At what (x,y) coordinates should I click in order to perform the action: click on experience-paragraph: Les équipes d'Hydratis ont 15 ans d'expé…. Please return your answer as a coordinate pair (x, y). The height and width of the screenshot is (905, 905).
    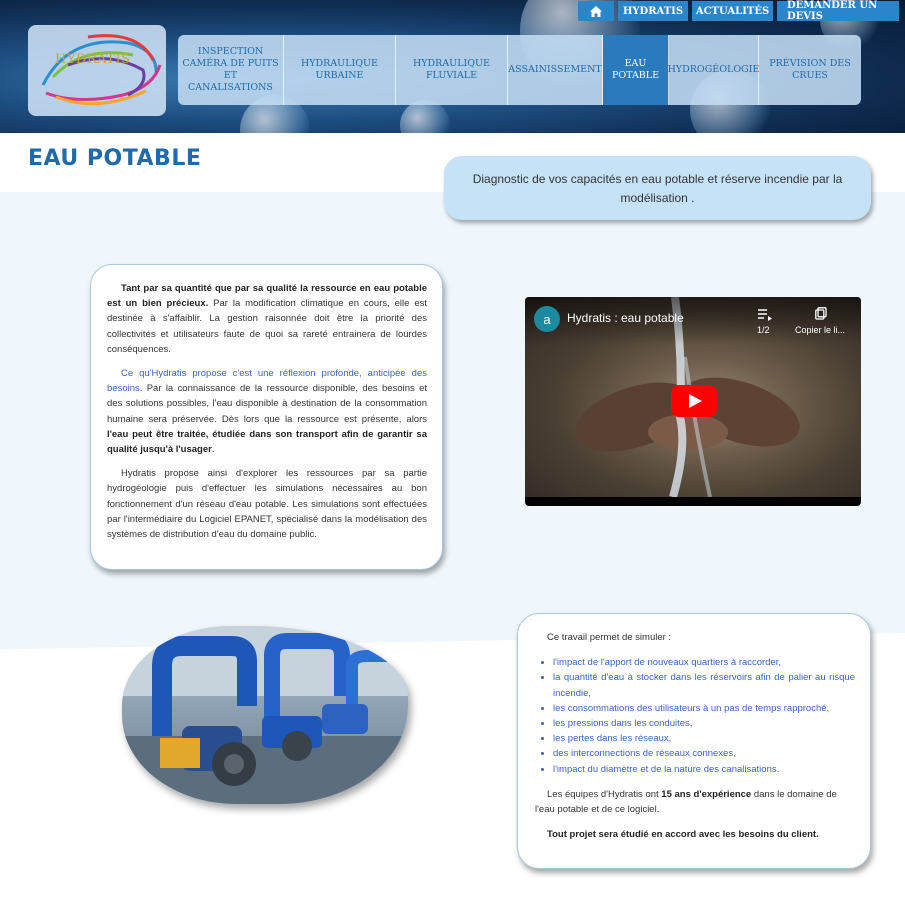
    Looking at the image, I should click on (695, 802).